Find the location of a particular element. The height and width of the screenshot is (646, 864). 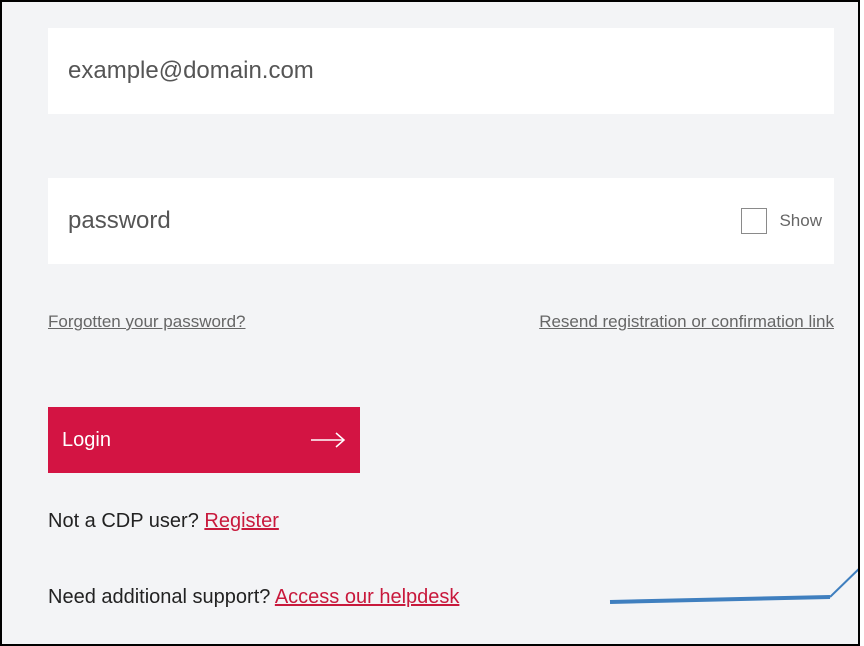

login-button: Login is located at coordinates (204, 440).